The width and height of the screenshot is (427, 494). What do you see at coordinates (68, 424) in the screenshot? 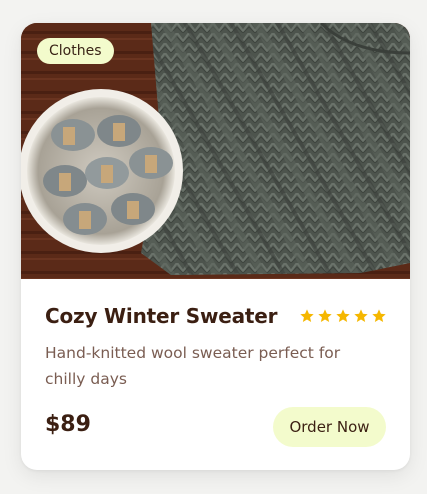
I see `product-price: $89` at bounding box center [68, 424].